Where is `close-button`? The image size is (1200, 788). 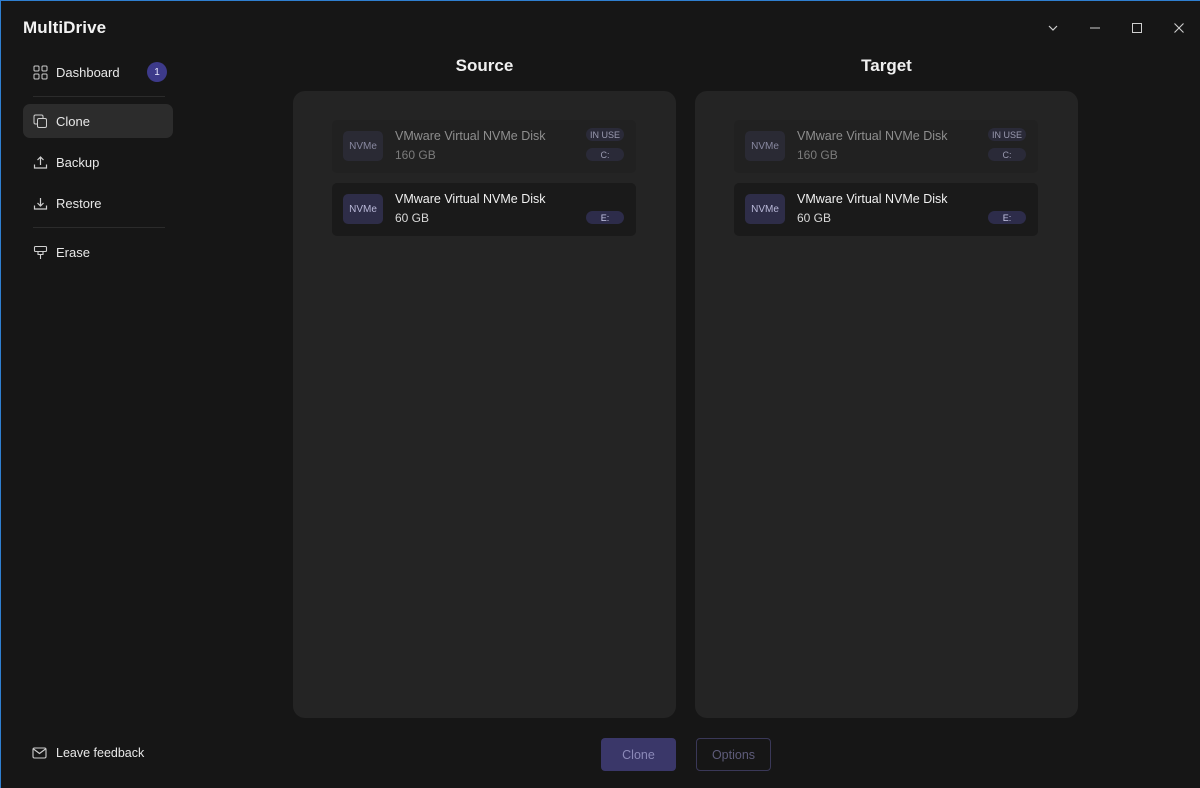
close-button is located at coordinates (1179, 28).